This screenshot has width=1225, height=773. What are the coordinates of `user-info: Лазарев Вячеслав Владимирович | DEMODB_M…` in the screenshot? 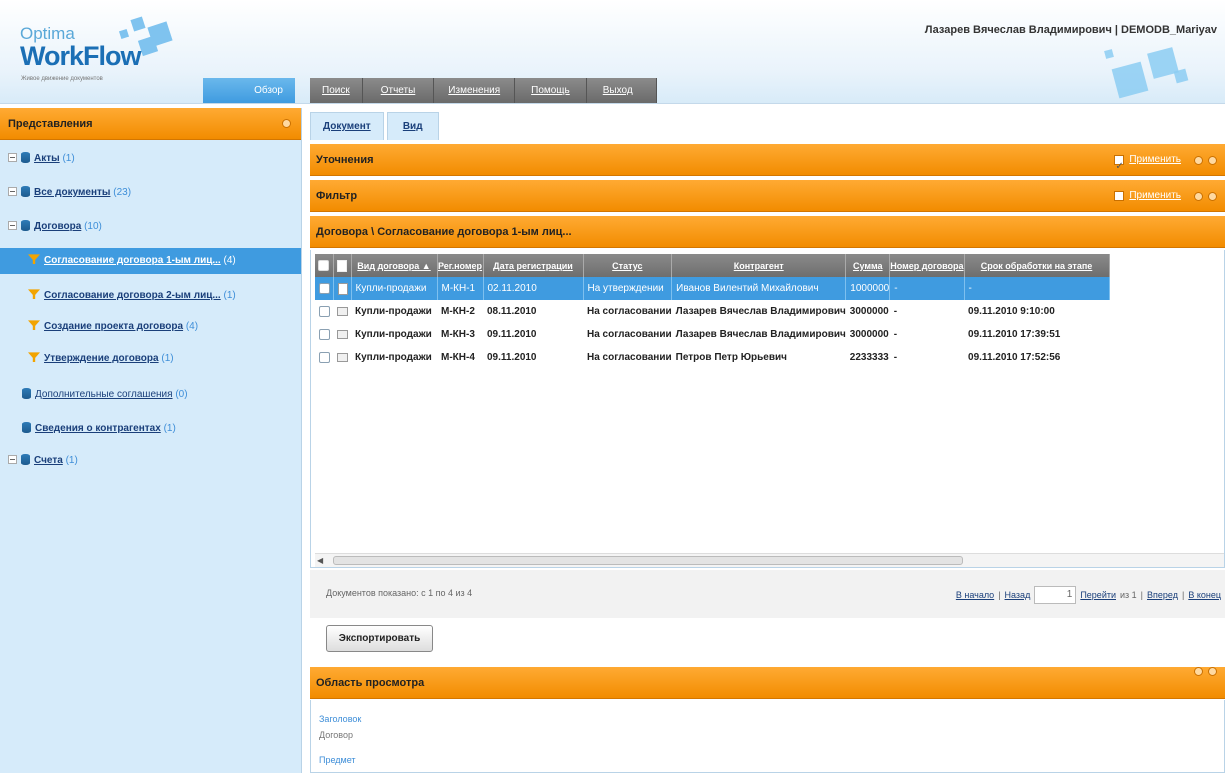 It's located at (1071, 30).